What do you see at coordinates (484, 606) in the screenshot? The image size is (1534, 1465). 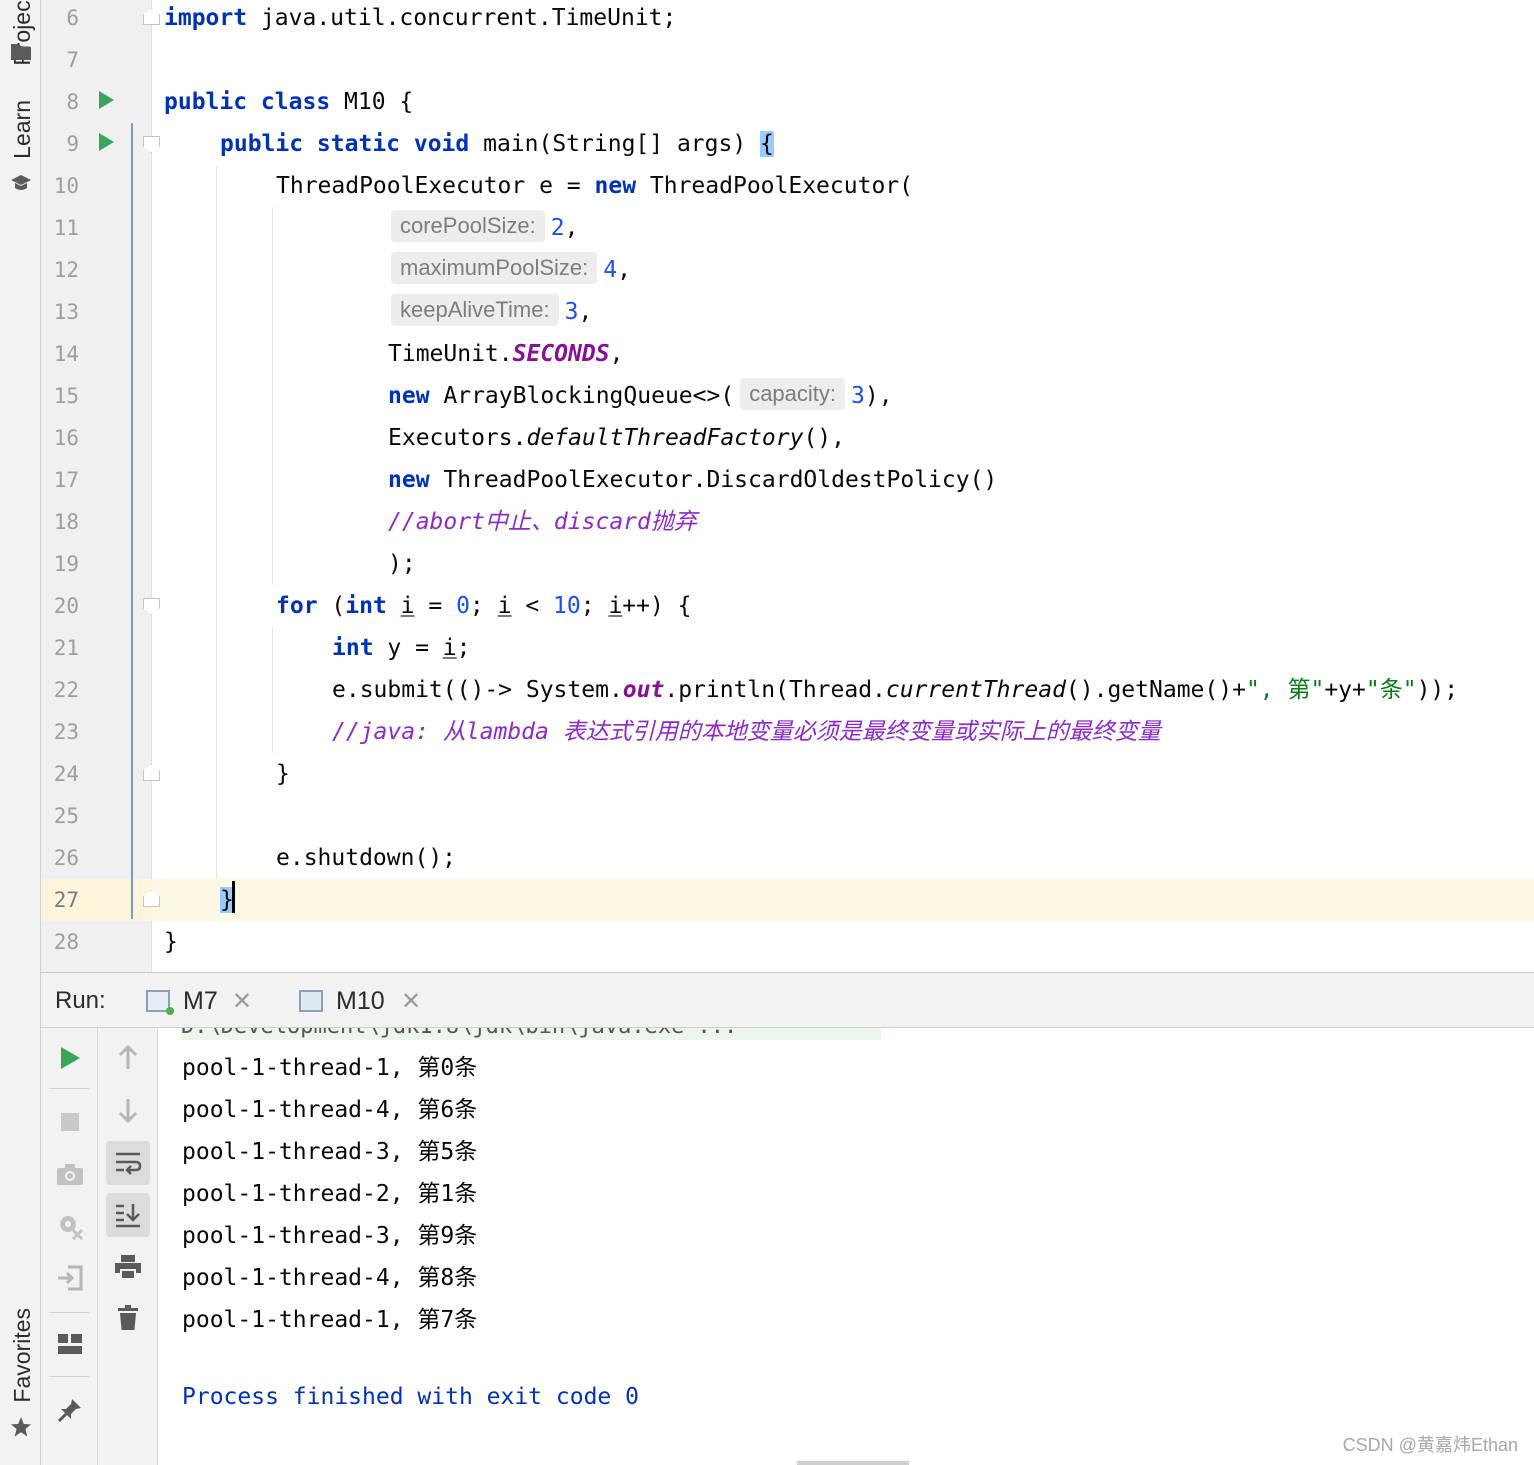 I see `code-line-20: for (int i = 0; i < 10; i++) {` at bounding box center [484, 606].